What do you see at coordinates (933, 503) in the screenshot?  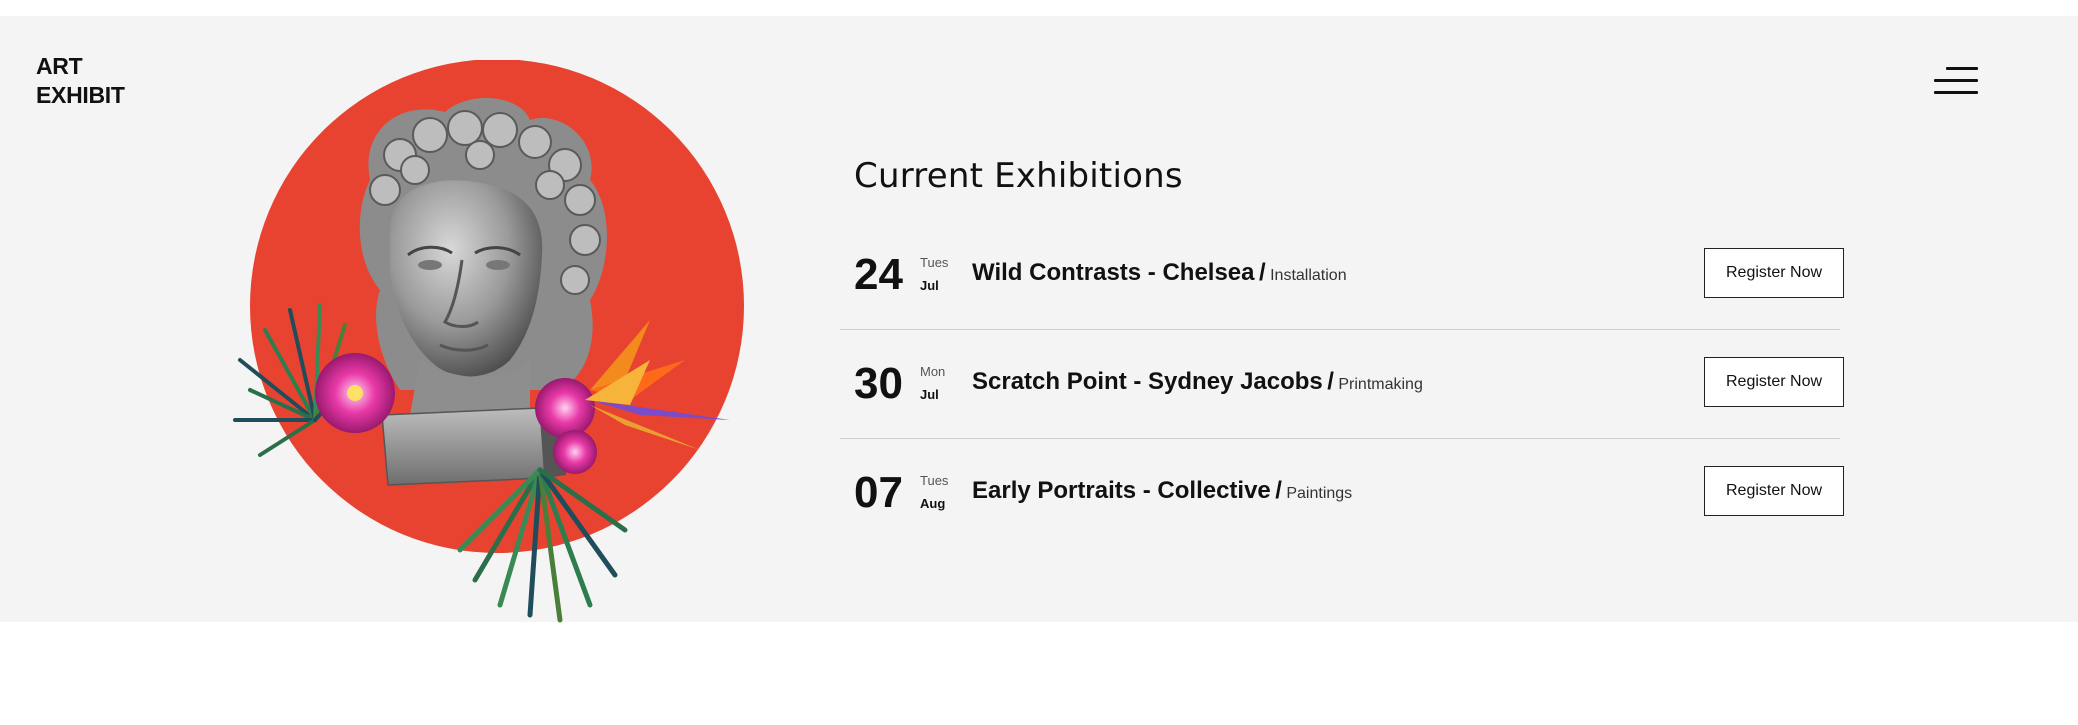 I see `exhibition-month: Aug` at bounding box center [933, 503].